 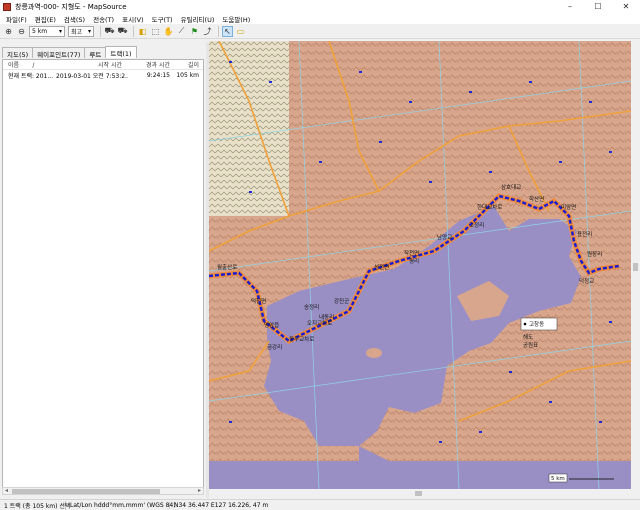 What do you see at coordinates (109, 31) in the screenshot?
I see `receive-from-device-icon: ⛟` at bounding box center [109, 31].